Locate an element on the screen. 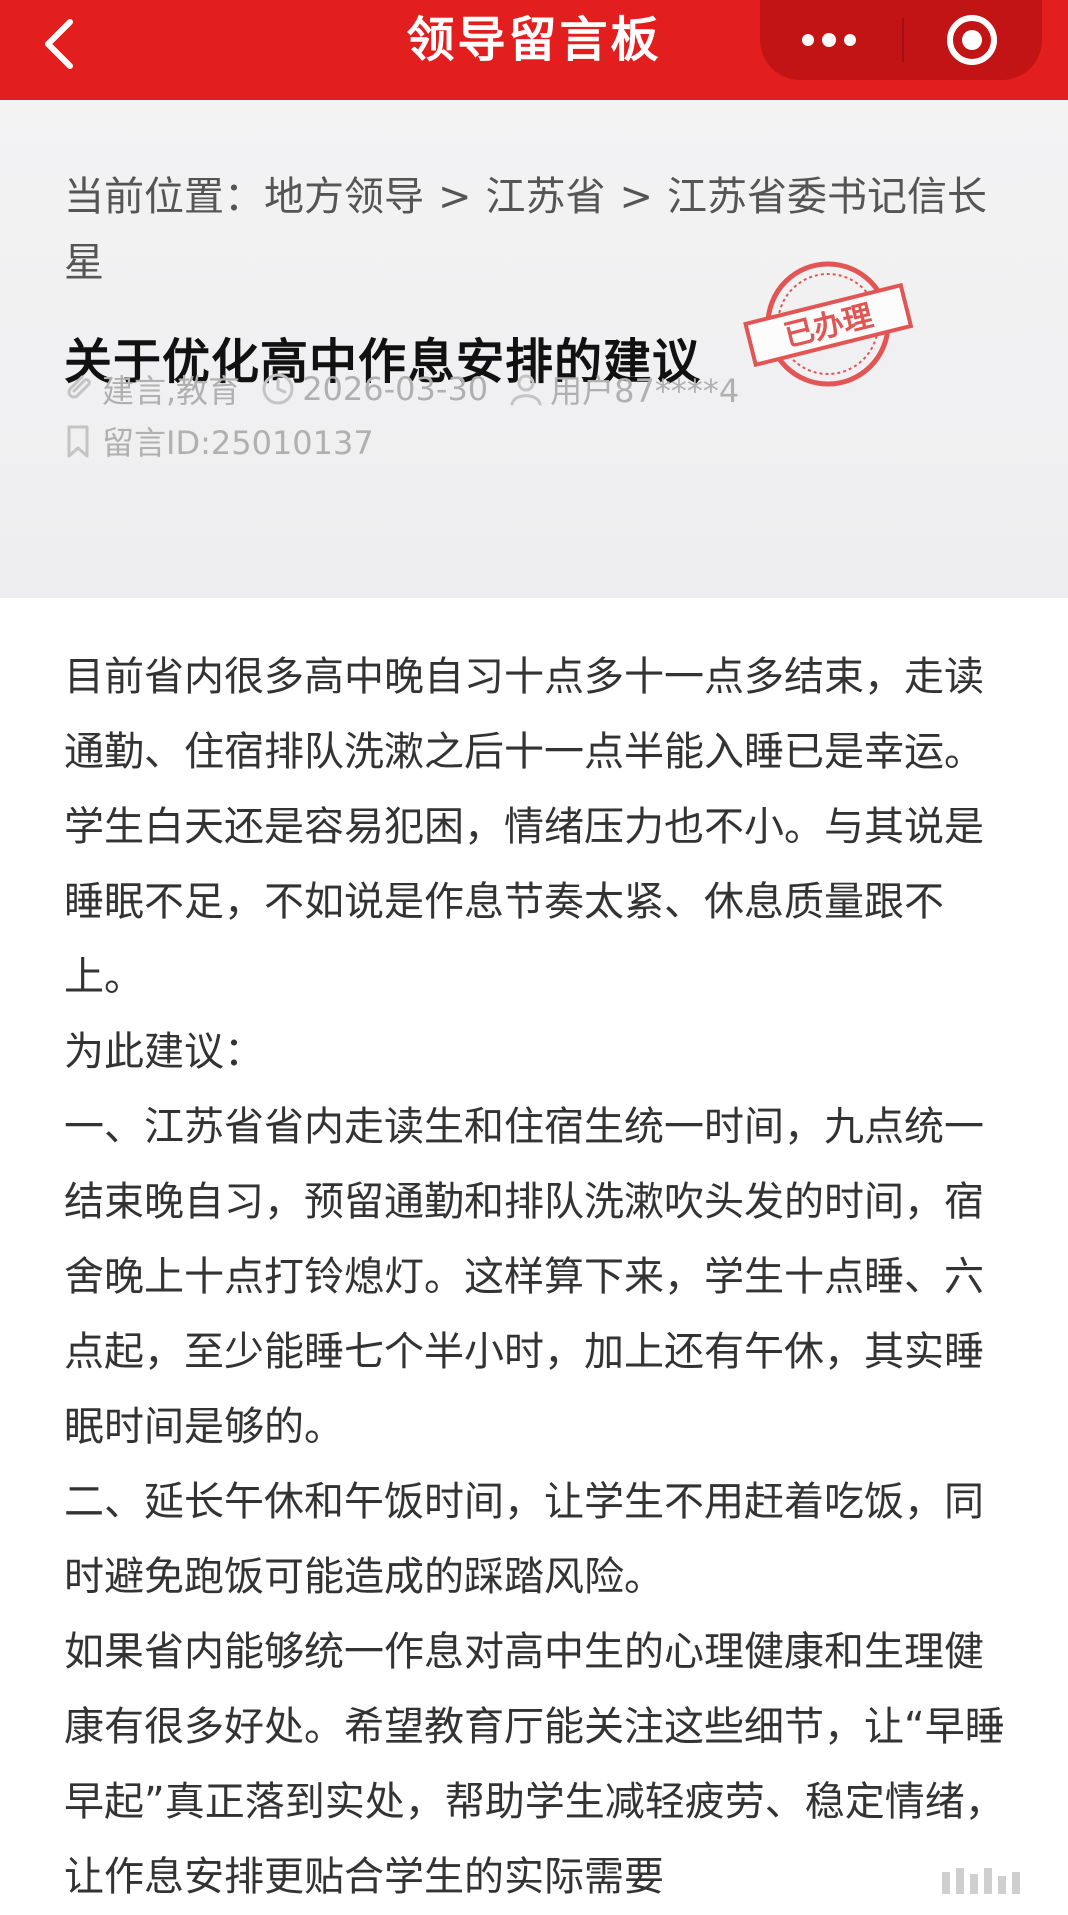 This screenshot has height=1915, width=1068. breadcrumb-item: 江苏省 is located at coordinates (546, 197).